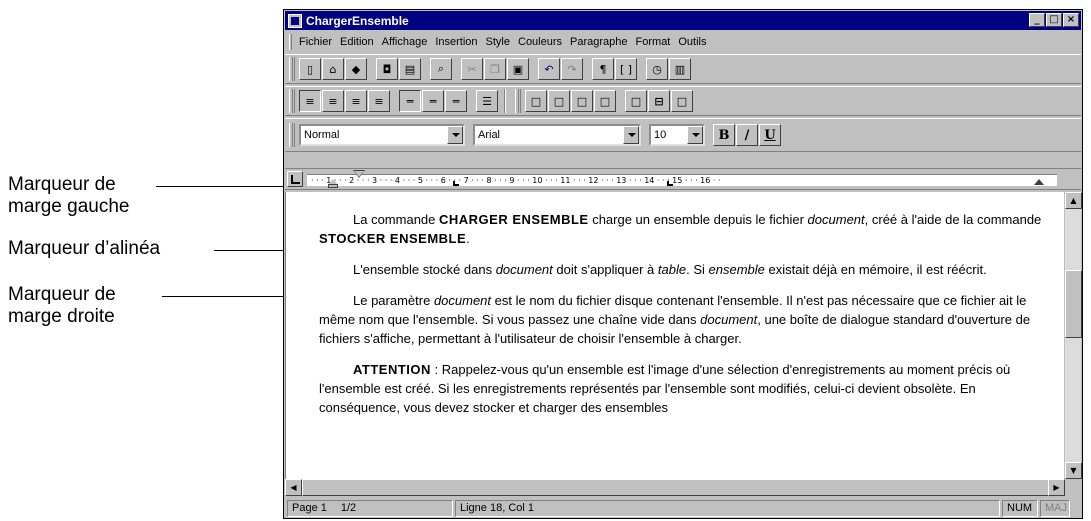 The height and width of the screenshot is (521, 1091). Describe the element at coordinates (505, 101) in the screenshot. I see `toolbar-separator` at that location.